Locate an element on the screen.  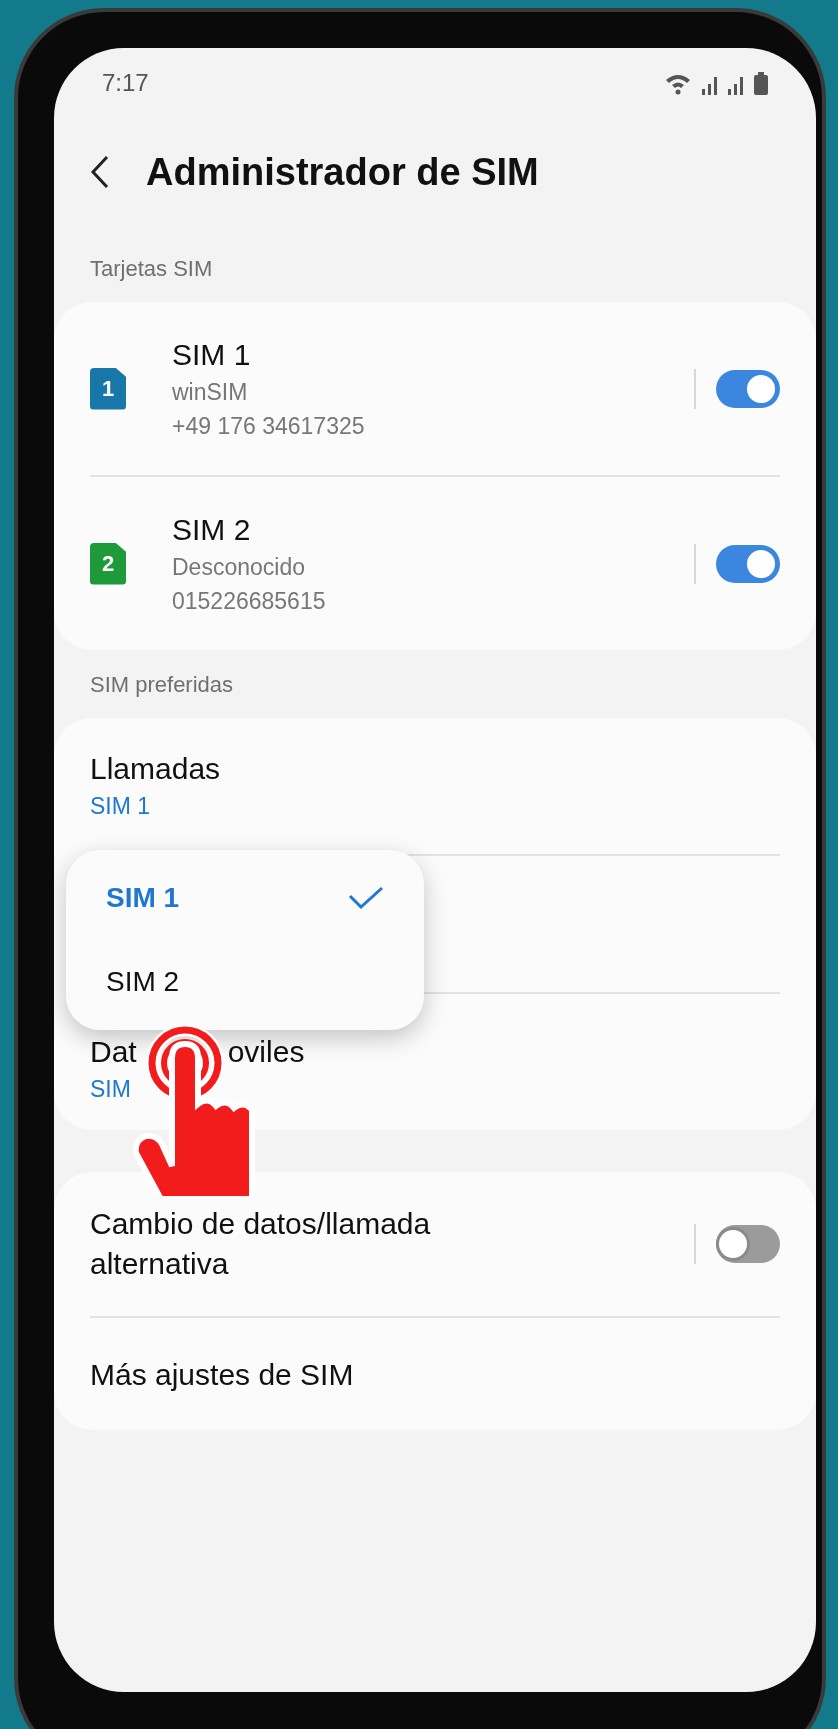
sim-card-icon: 2 is located at coordinates (108, 563).